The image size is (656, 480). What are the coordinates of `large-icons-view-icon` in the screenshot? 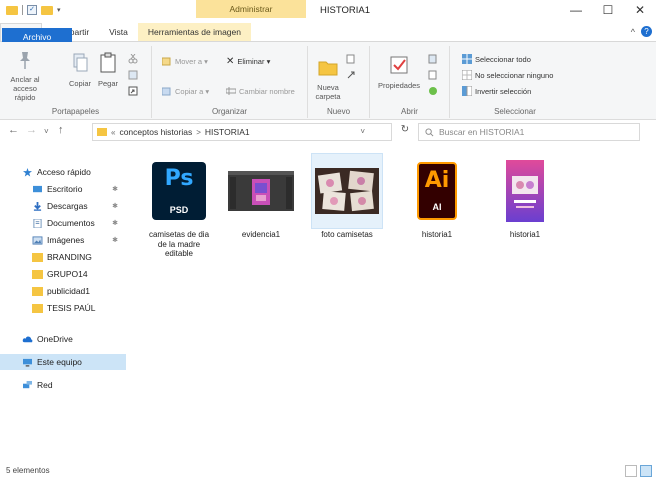 It's located at (646, 471).